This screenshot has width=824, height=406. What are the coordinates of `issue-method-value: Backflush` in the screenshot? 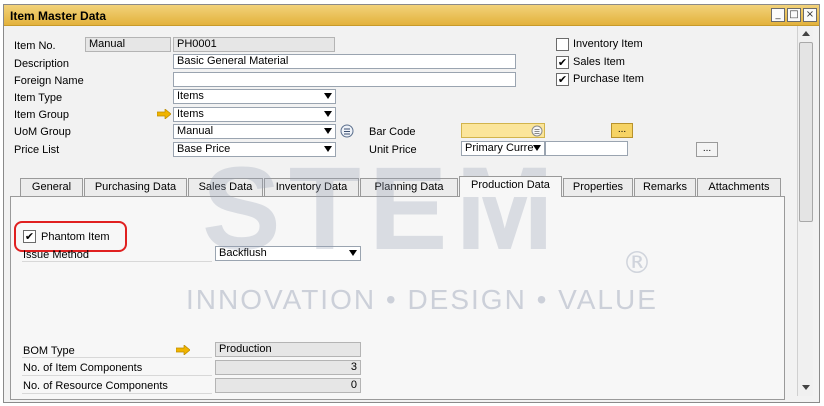 It's located at (243, 253).